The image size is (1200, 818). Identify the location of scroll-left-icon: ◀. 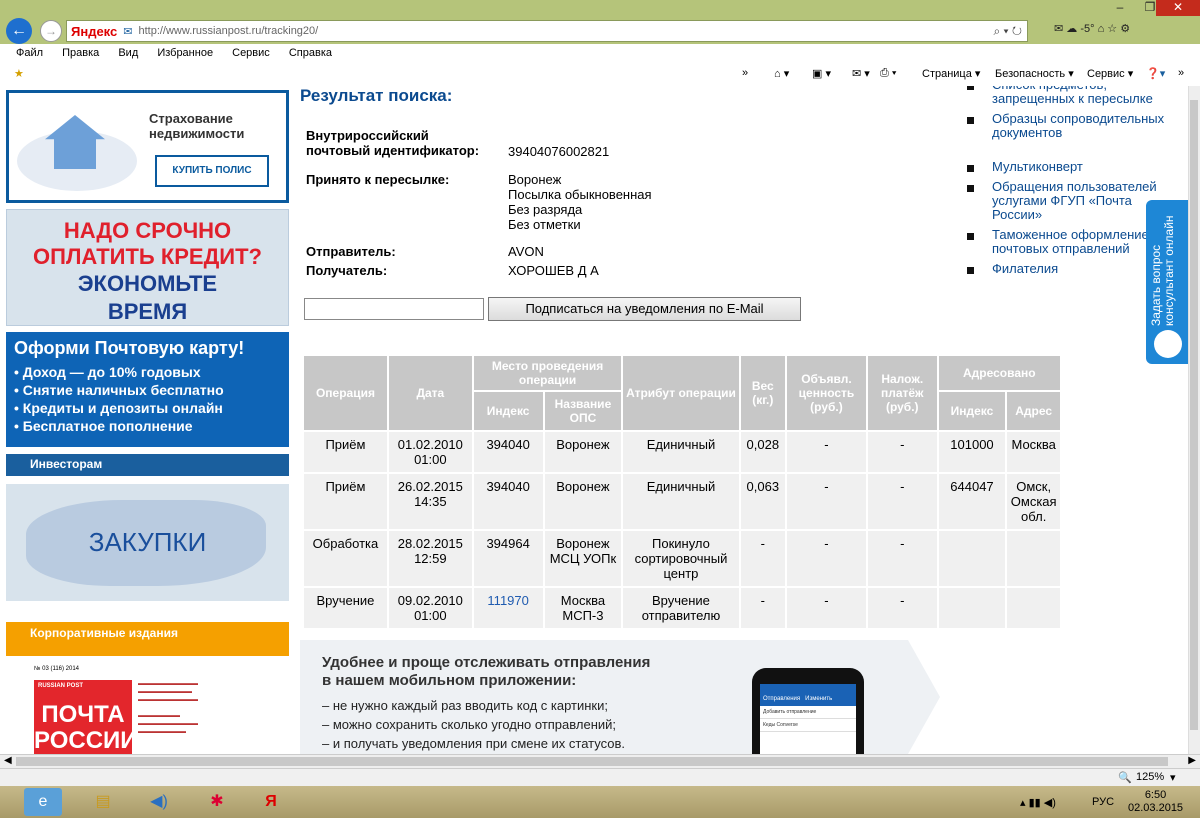
(8, 760).